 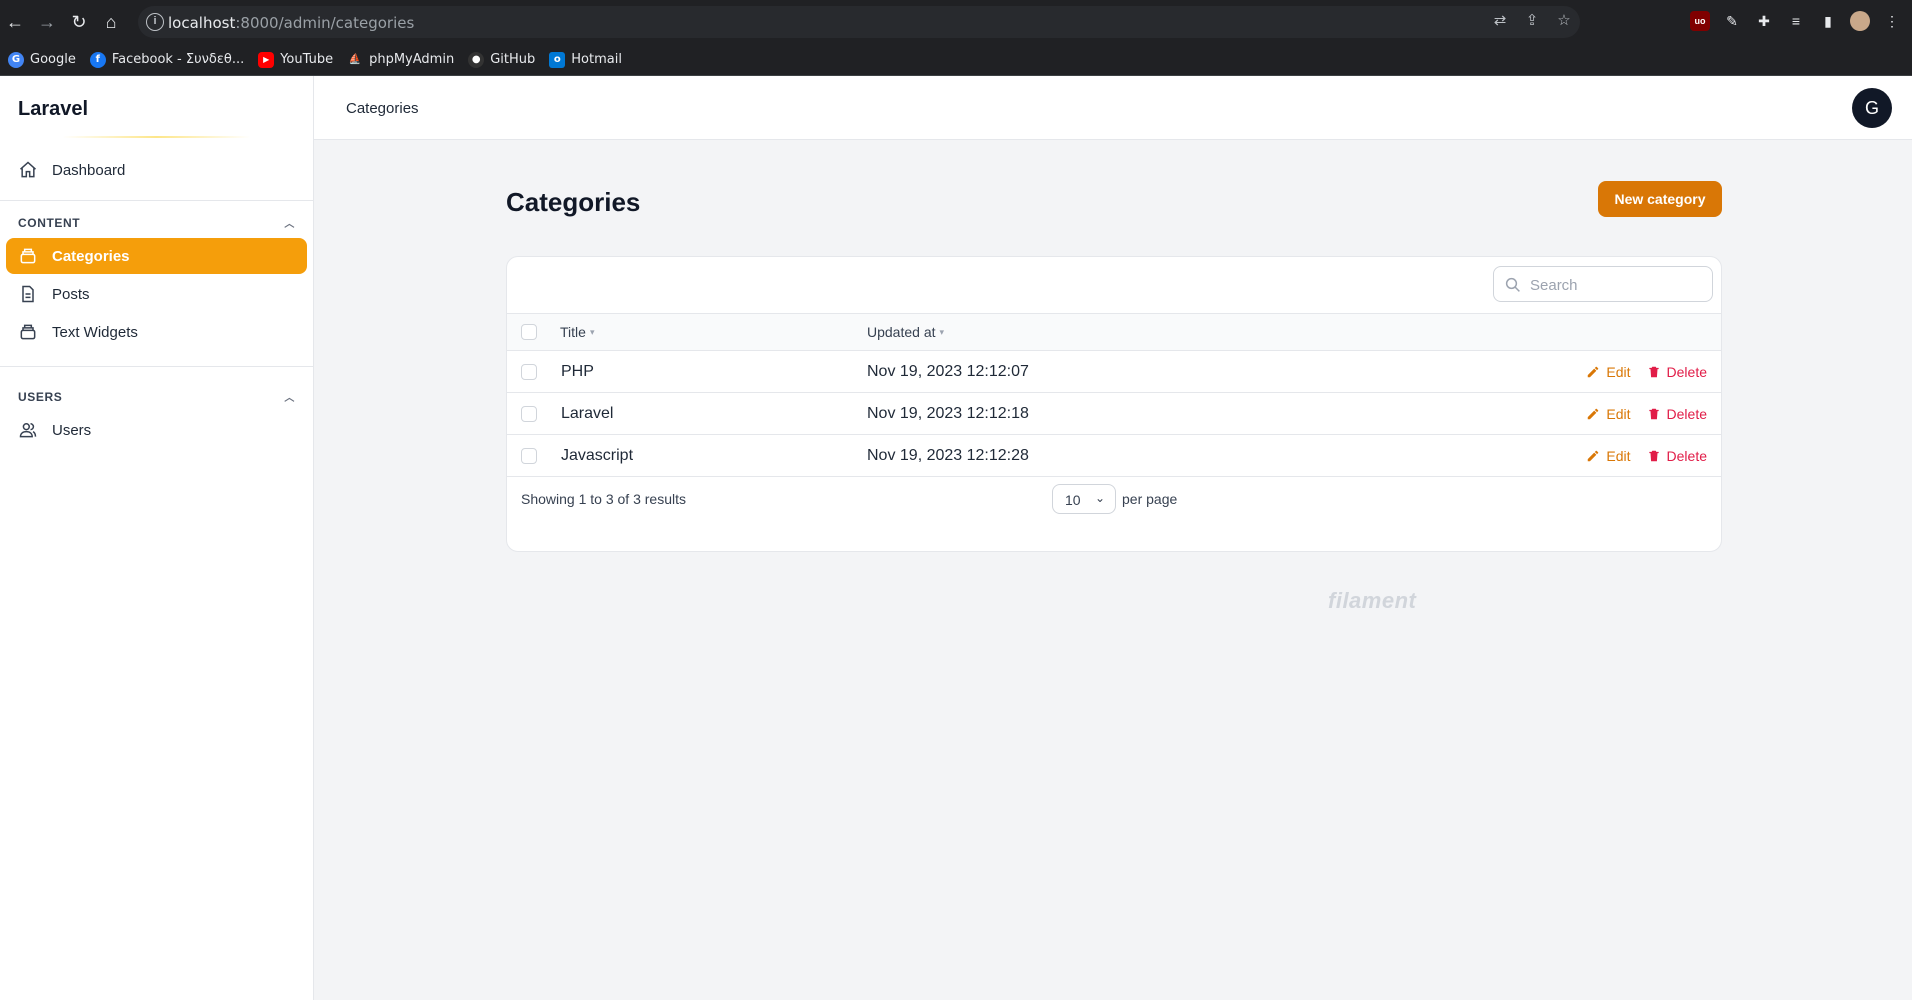 I want to click on bookmark-google: G Google, so click(x=42, y=59).